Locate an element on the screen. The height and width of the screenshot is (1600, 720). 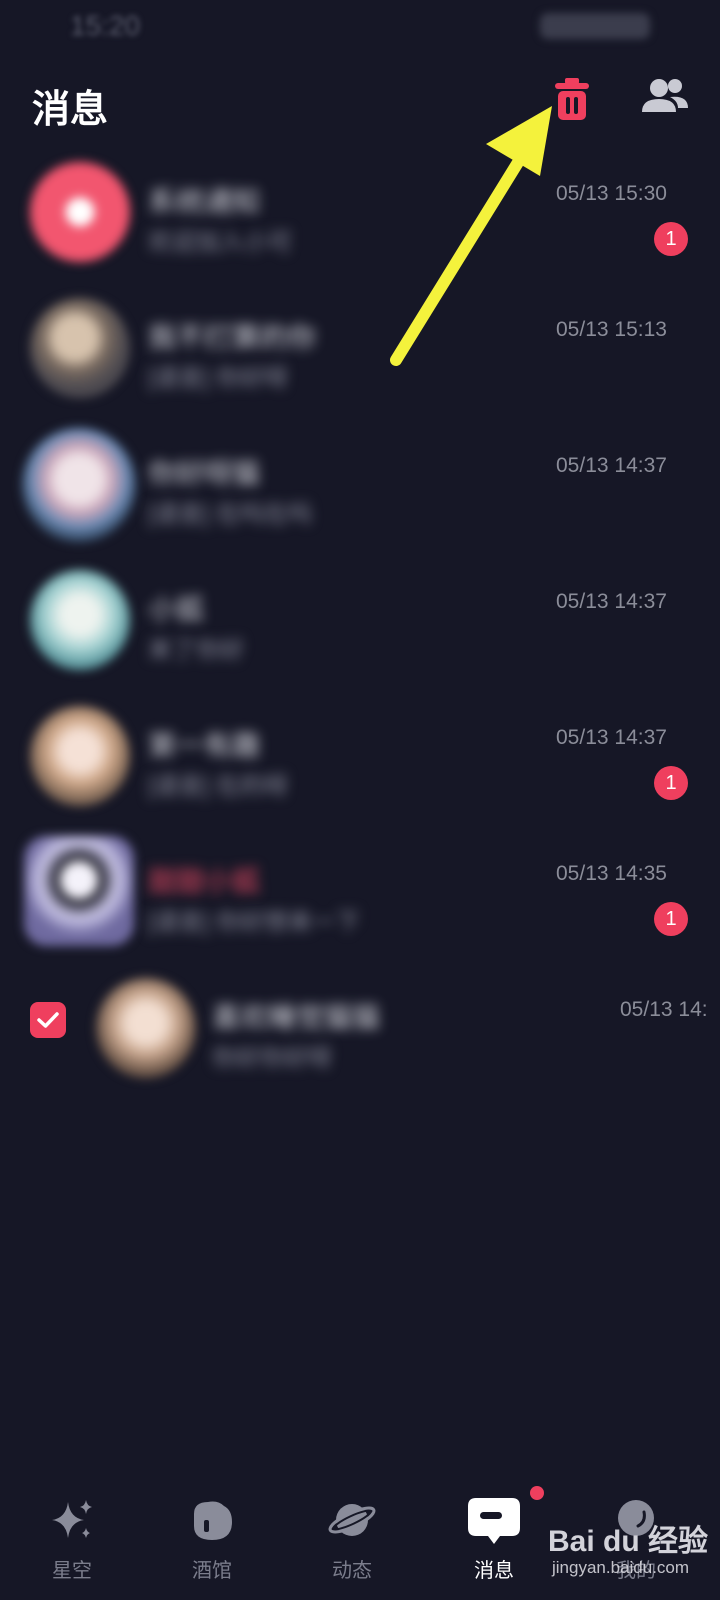
message-preview: 你好你好呀 is located at coordinates (272, 1058).